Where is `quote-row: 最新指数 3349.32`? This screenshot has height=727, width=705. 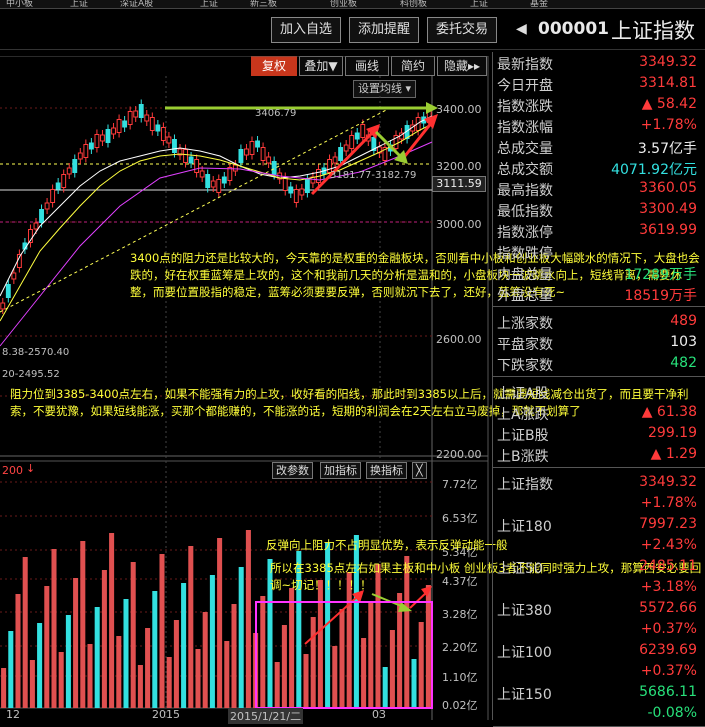
quote-row: 最新指数 3349.32 is located at coordinates (598, 62).